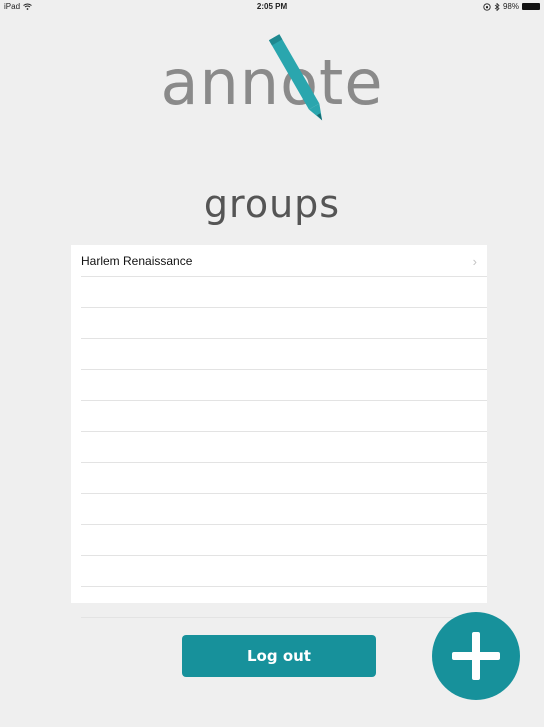 This screenshot has width=544, height=727. I want to click on battery-icon, so click(531, 6).